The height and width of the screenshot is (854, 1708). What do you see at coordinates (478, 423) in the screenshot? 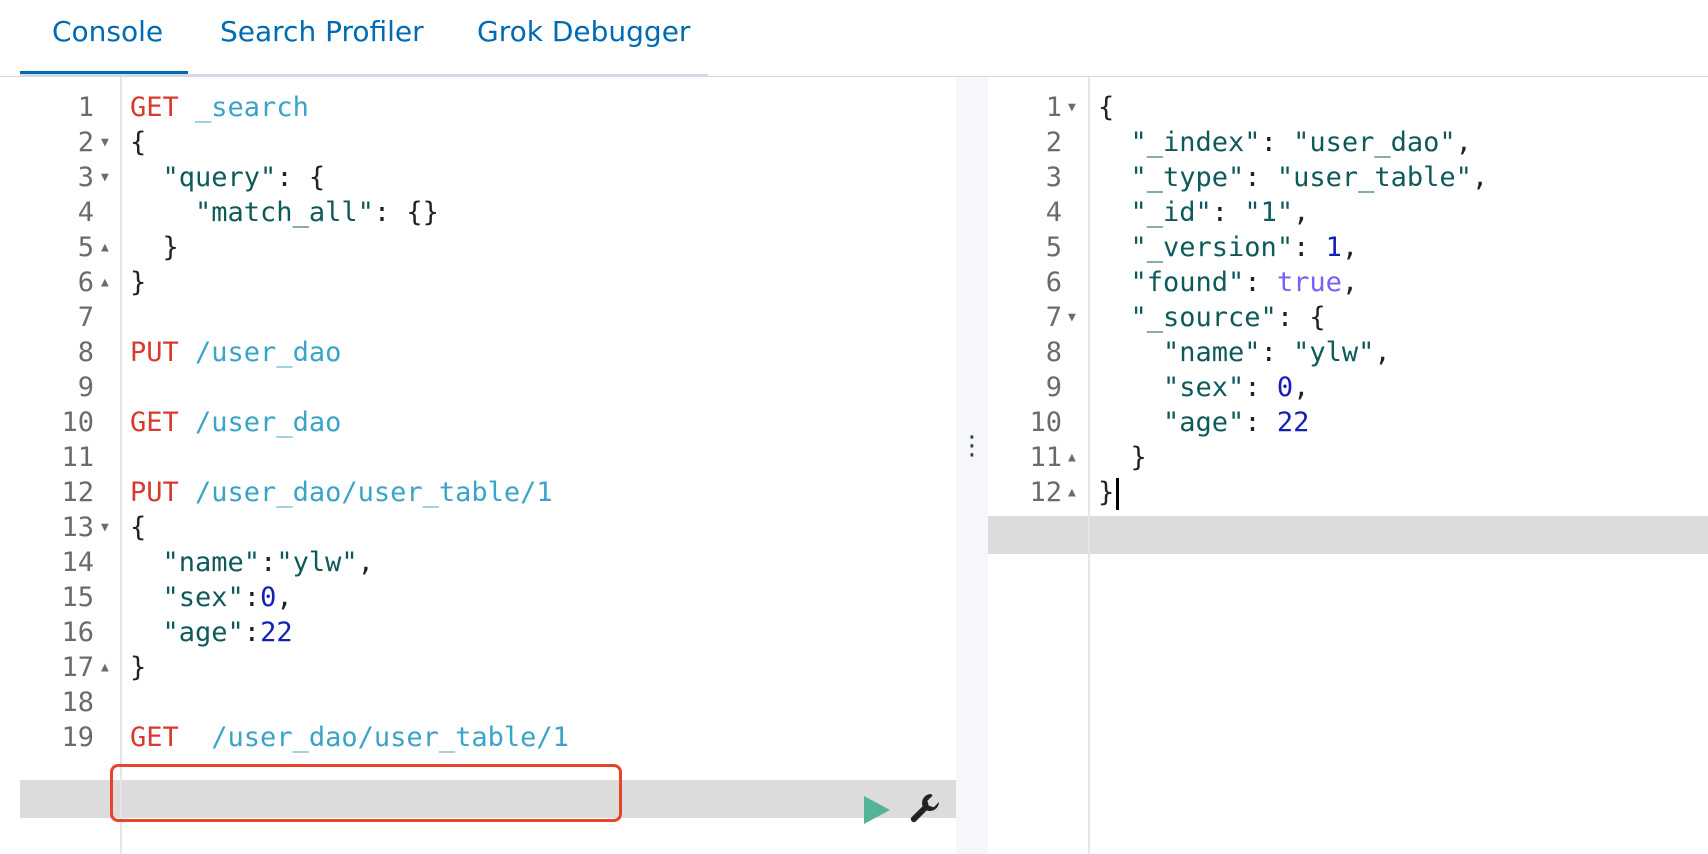
I see `code-line: 10 GET /user_dao` at bounding box center [478, 423].